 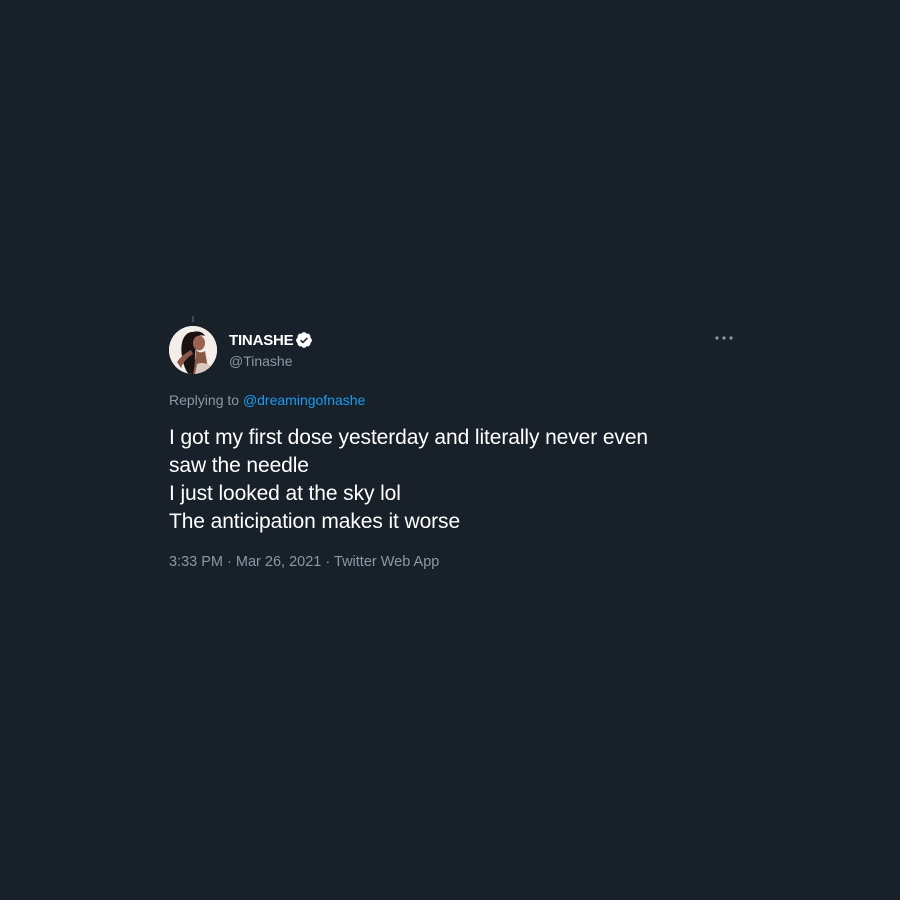 I want to click on avatar-photo-icon, so click(x=193, y=350).